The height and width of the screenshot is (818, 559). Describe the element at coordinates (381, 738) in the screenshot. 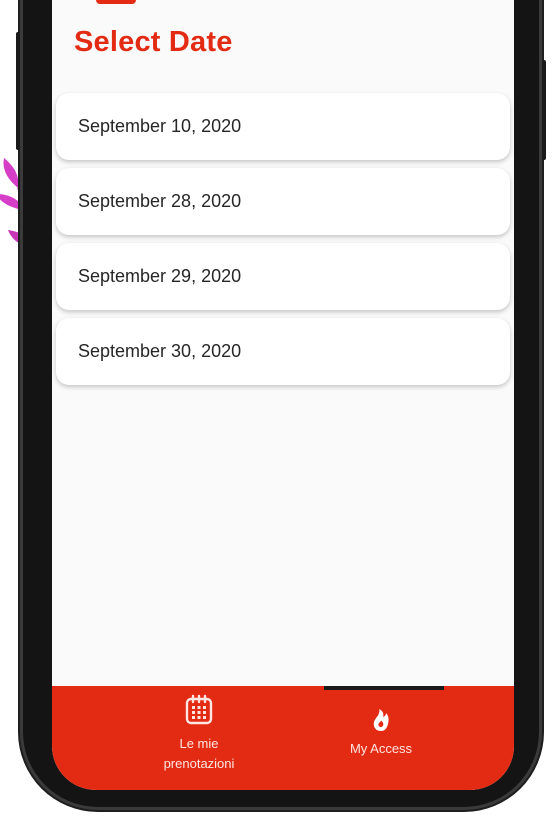

I see `nav-item-my-access: My Access` at that location.